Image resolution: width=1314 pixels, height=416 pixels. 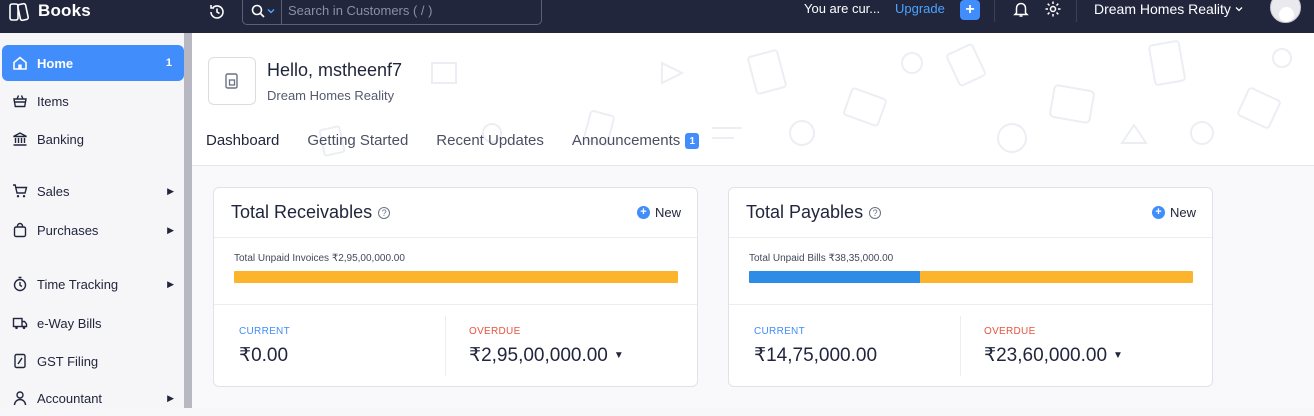 I want to click on gst-document-icon, so click(x=19, y=361).